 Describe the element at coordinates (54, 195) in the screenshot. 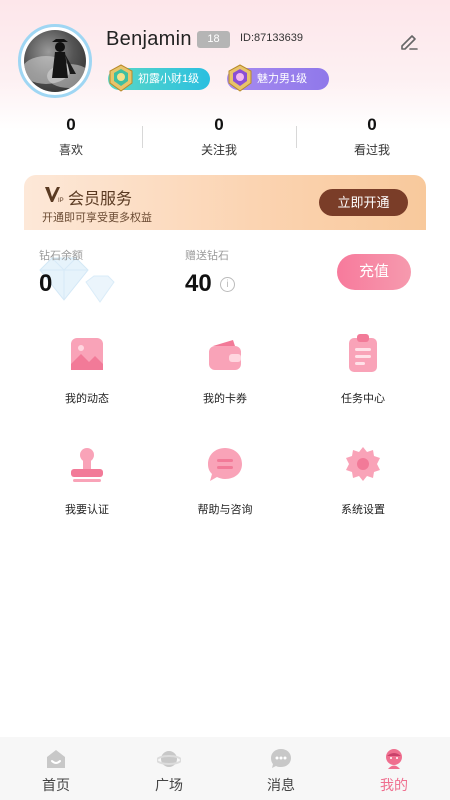

I see `vip-logo-icon: IP` at that location.